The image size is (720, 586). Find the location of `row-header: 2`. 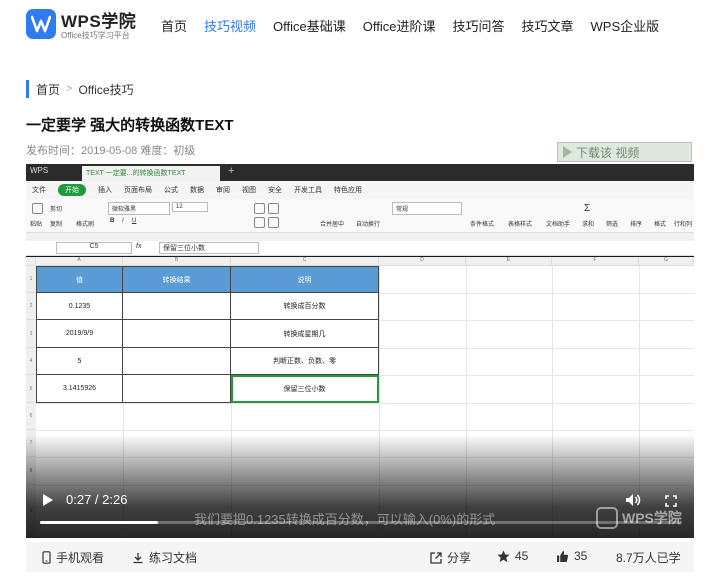

row-header: 2 is located at coordinates (31, 306).